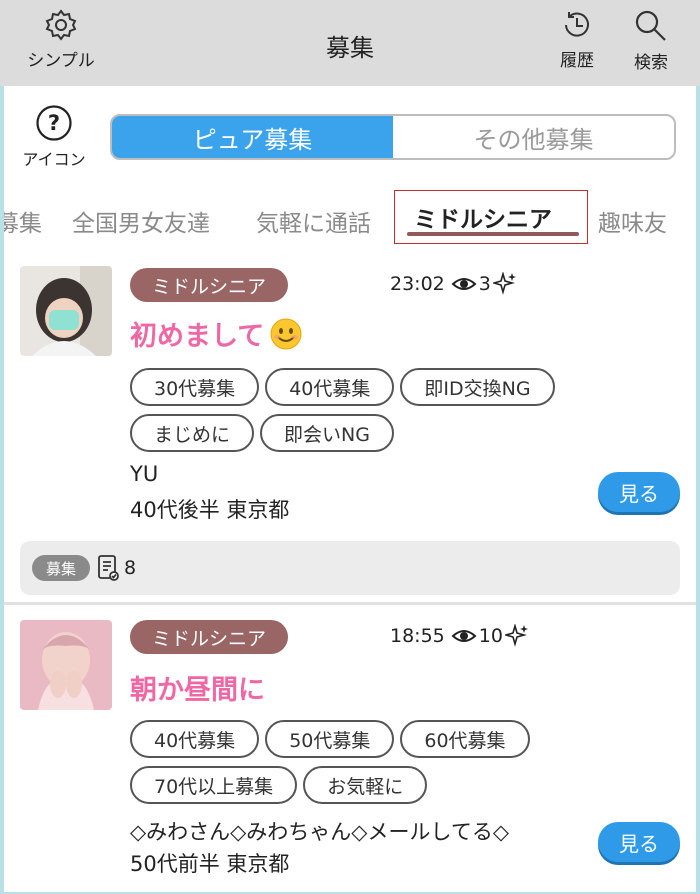 This screenshot has width=700, height=894. Describe the element at coordinates (350, 43) in the screenshot. I see `app-header: シンプル 募集 履歴 検索` at that location.